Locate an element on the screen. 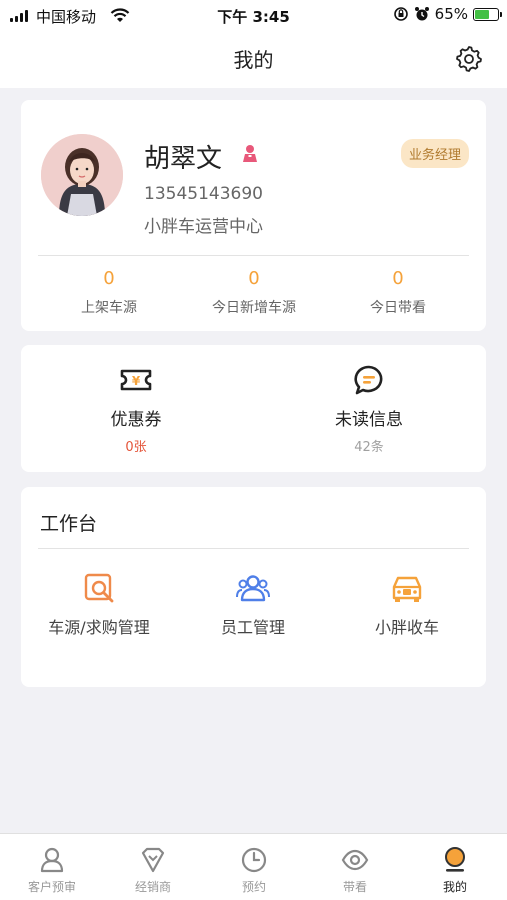  tool-label: 员工管理 is located at coordinates (252, 627).